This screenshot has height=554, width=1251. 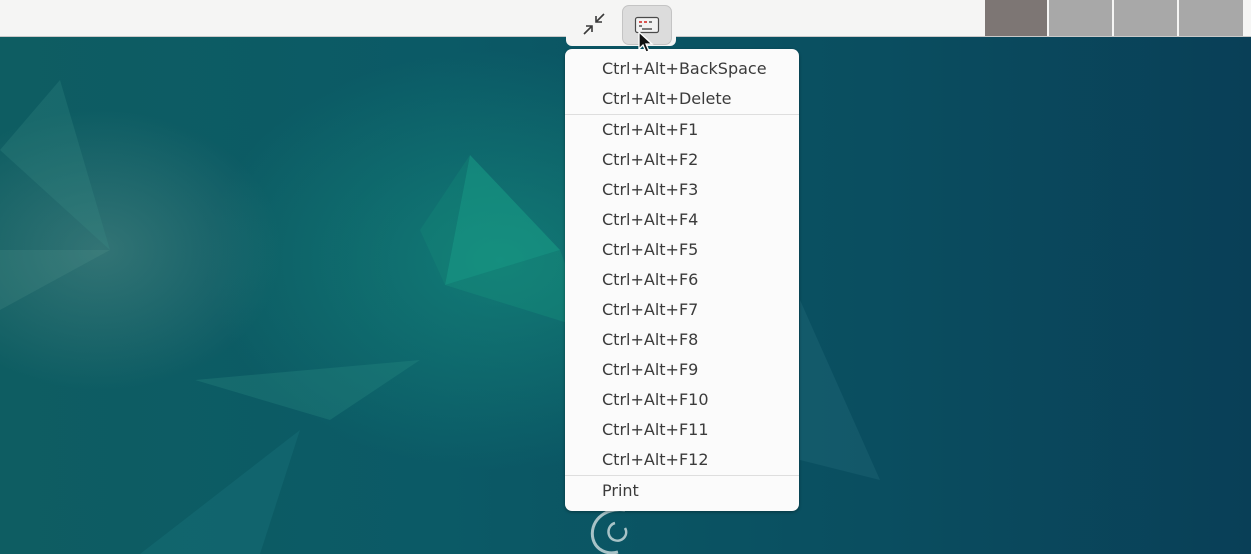 I want to click on menu-item: Print, so click(x=682, y=491).